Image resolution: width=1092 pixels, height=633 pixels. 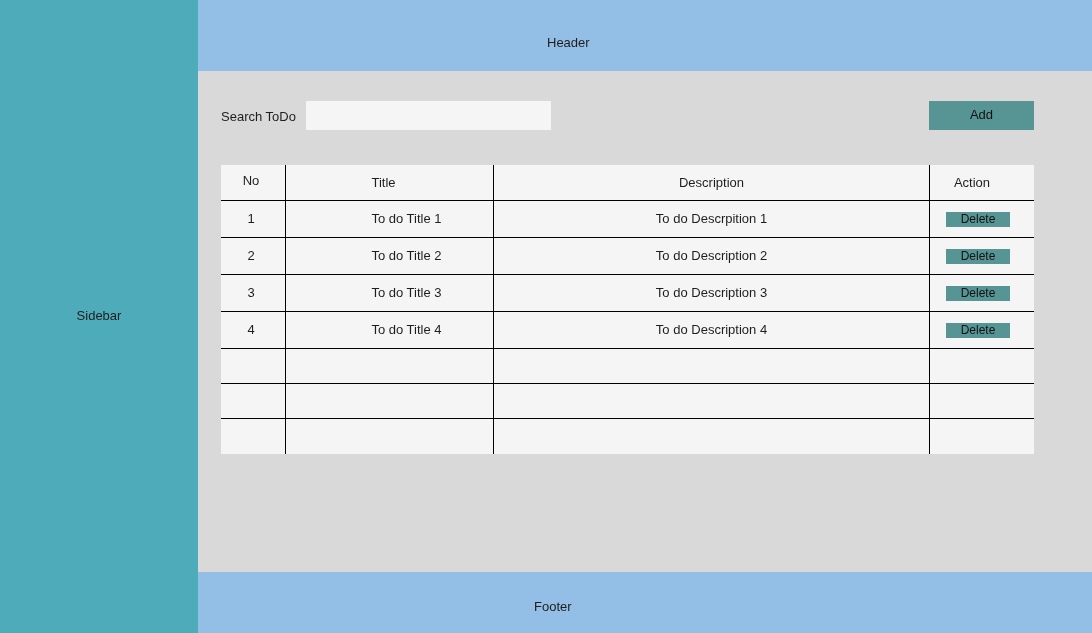 What do you see at coordinates (259, 117) in the screenshot?
I see `search-label: Search ToDo` at bounding box center [259, 117].